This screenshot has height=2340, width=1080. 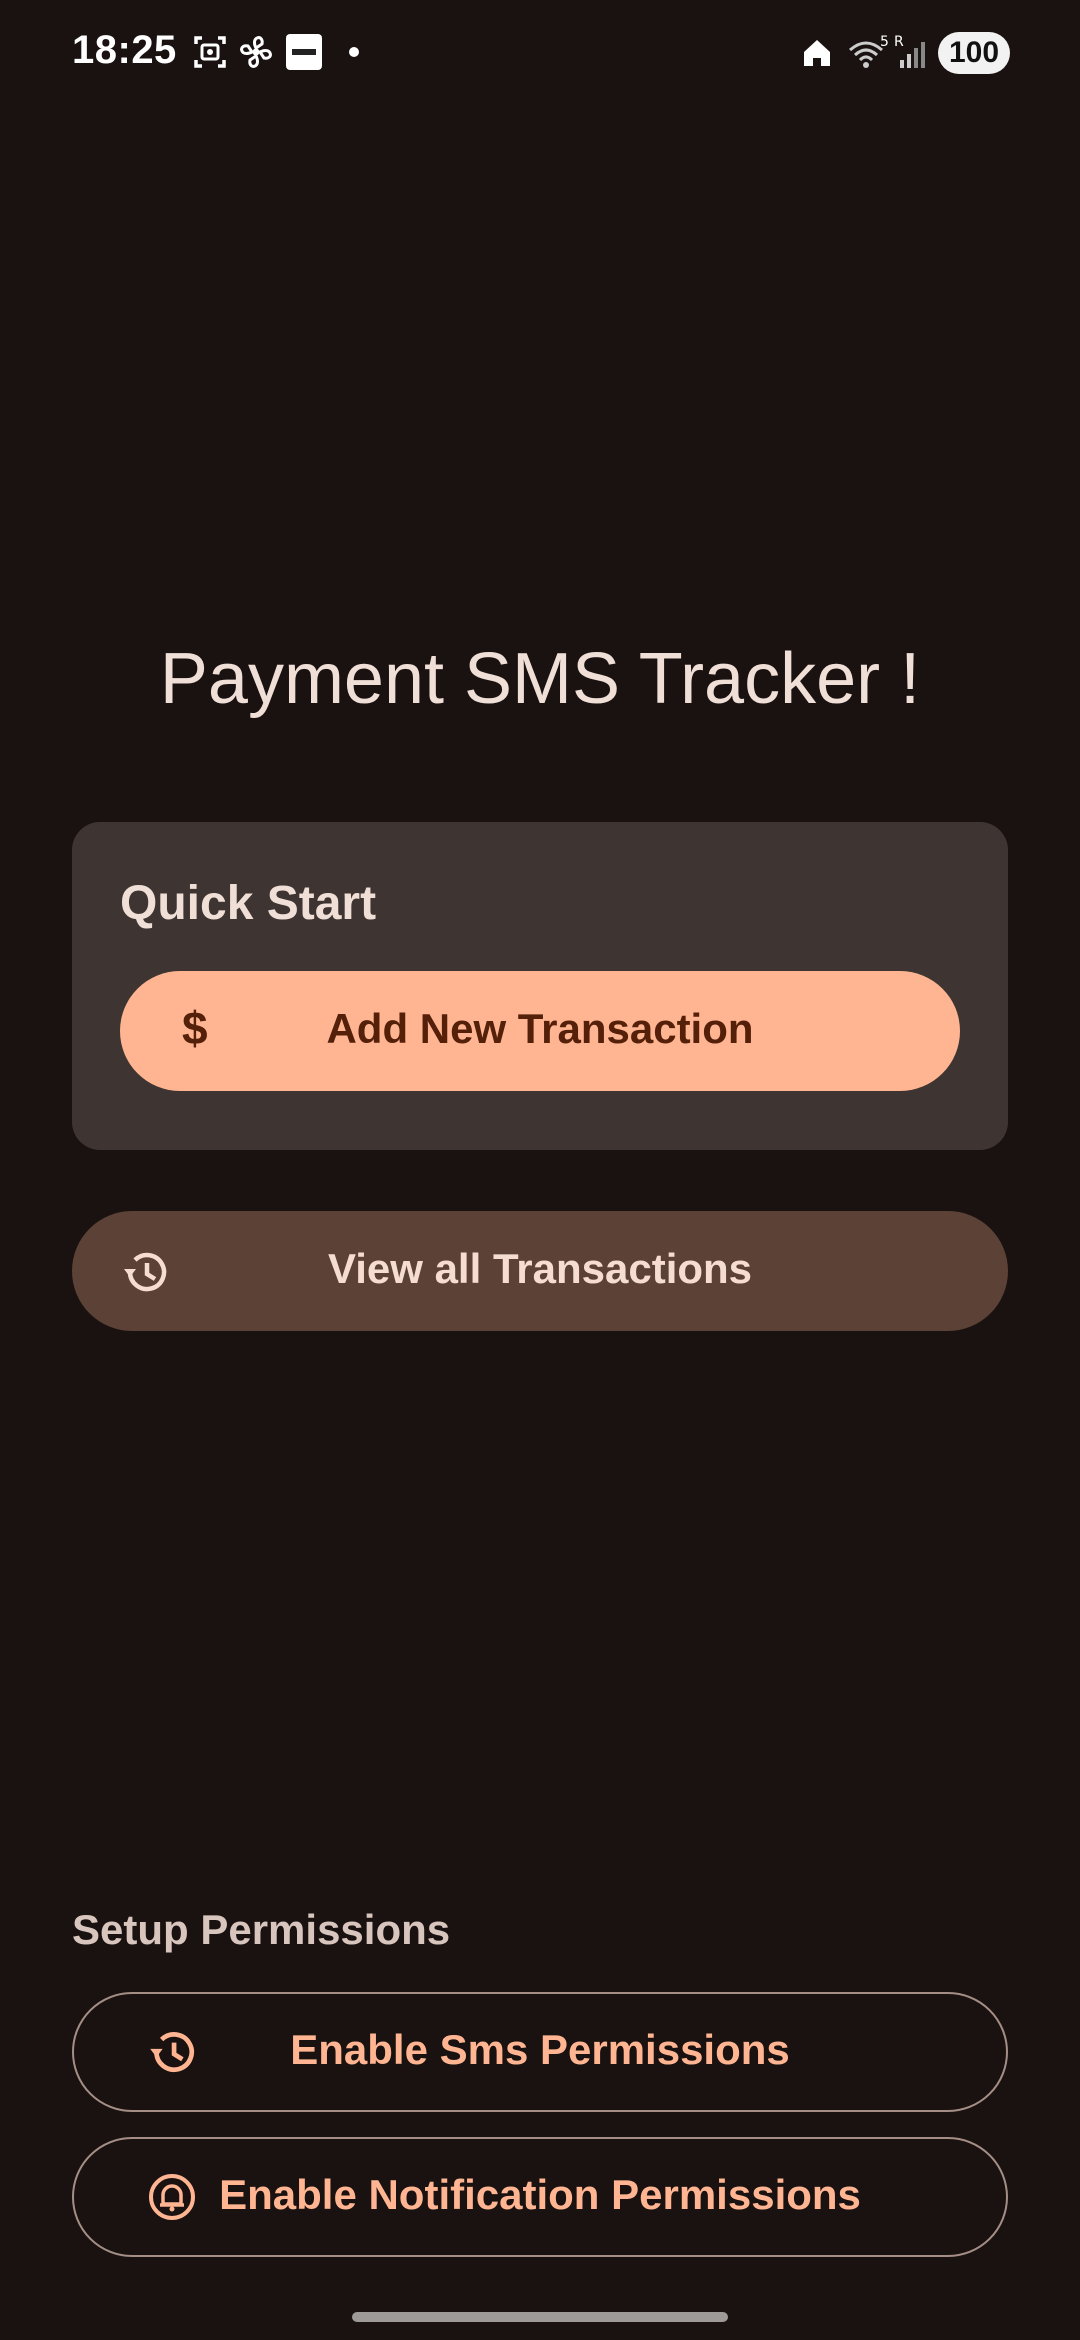 What do you see at coordinates (248, 903) in the screenshot?
I see `quick-start-heading: Quick Start` at bounding box center [248, 903].